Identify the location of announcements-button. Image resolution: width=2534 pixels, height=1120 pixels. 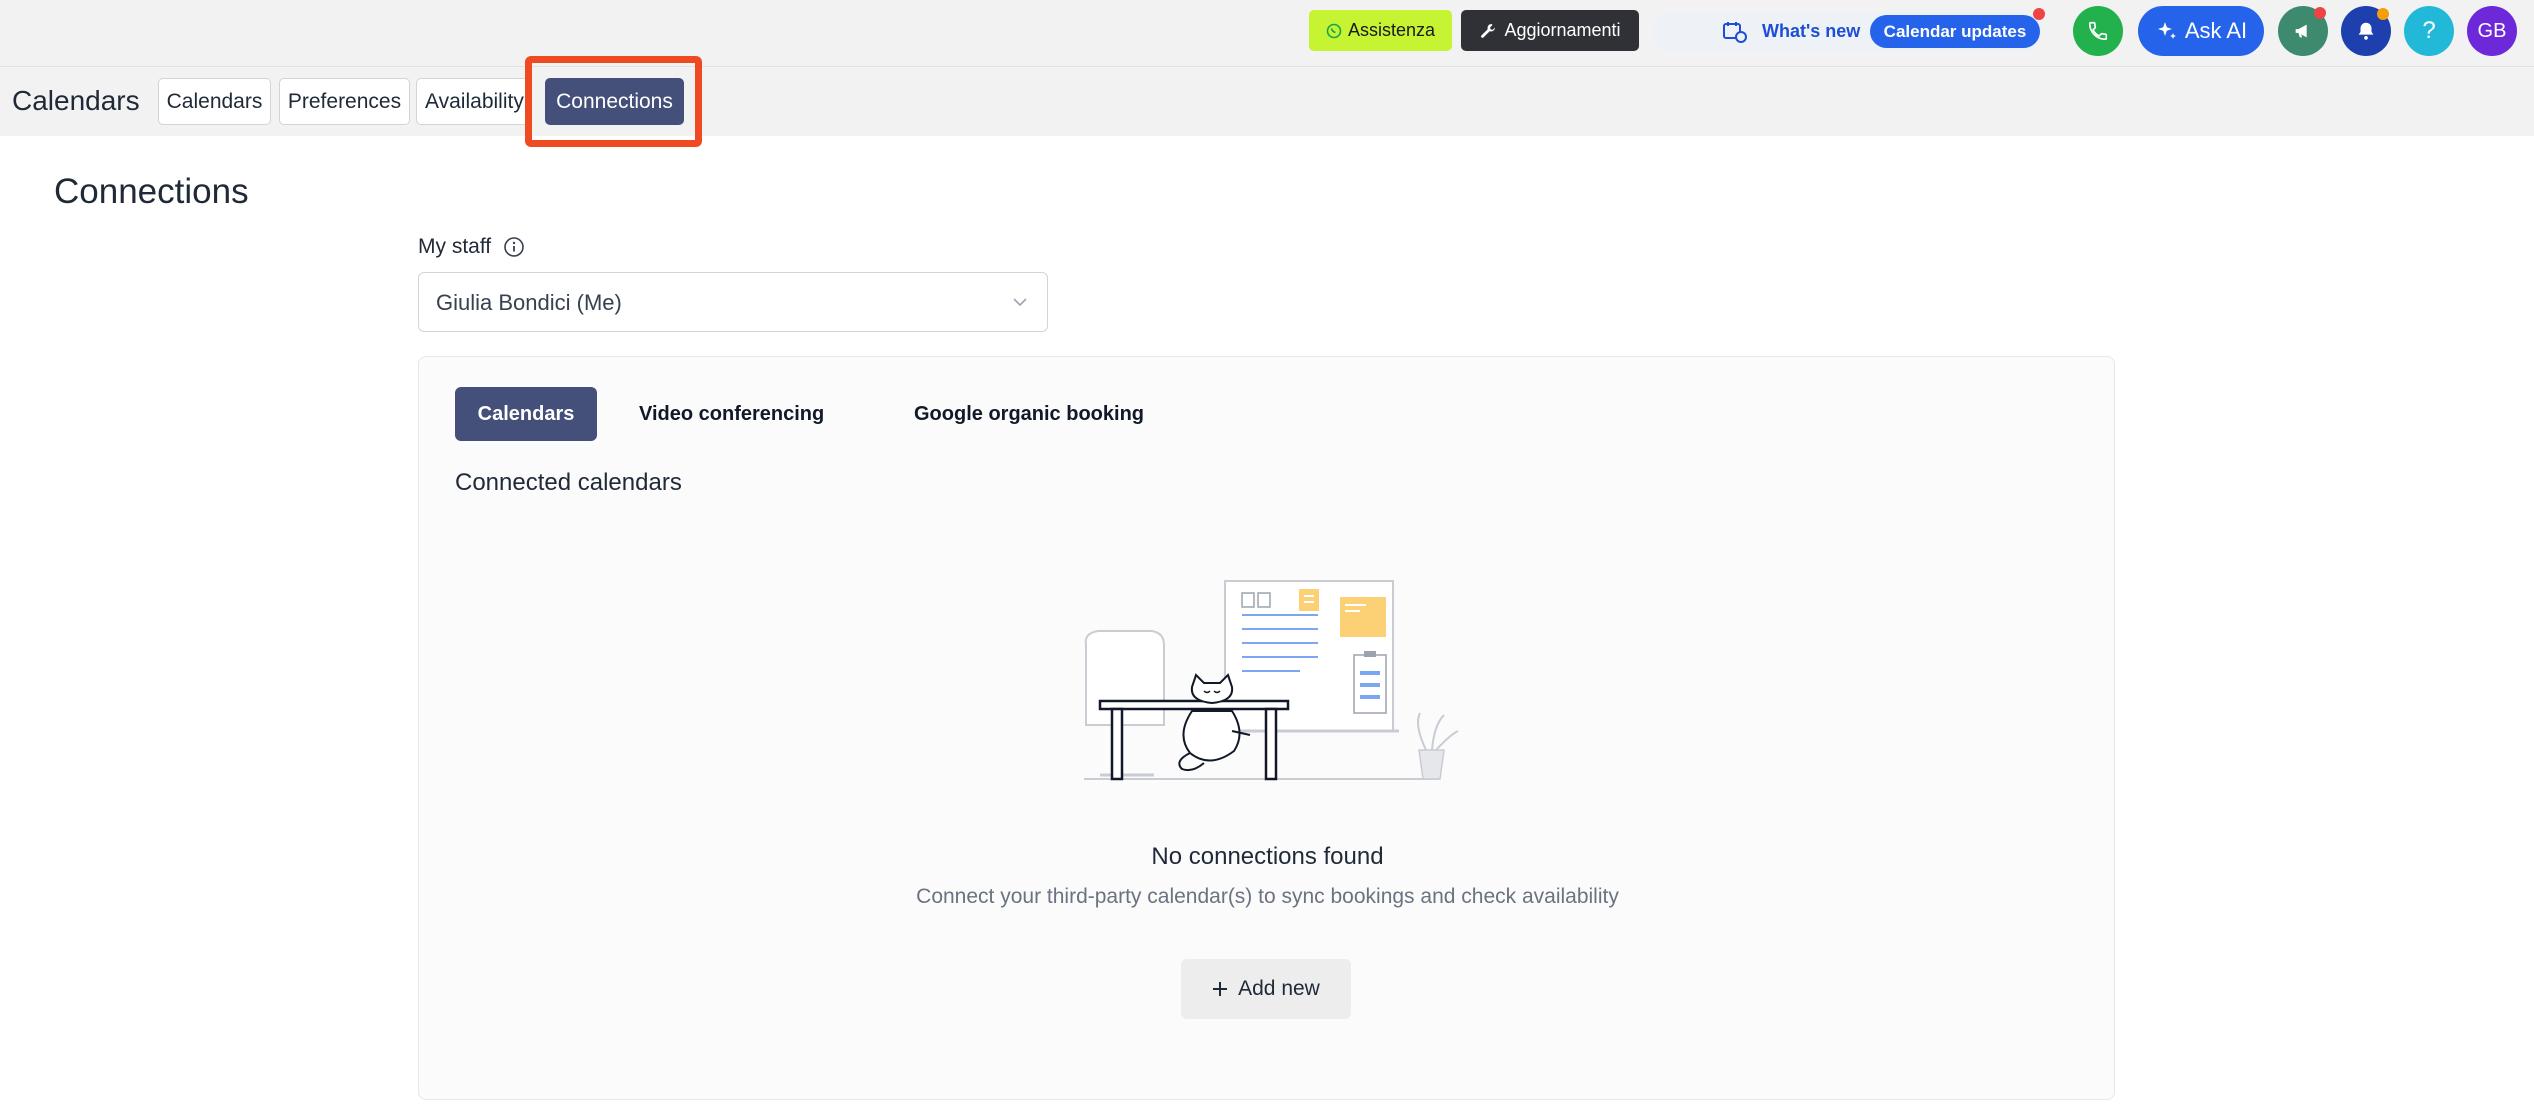
(2303, 31).